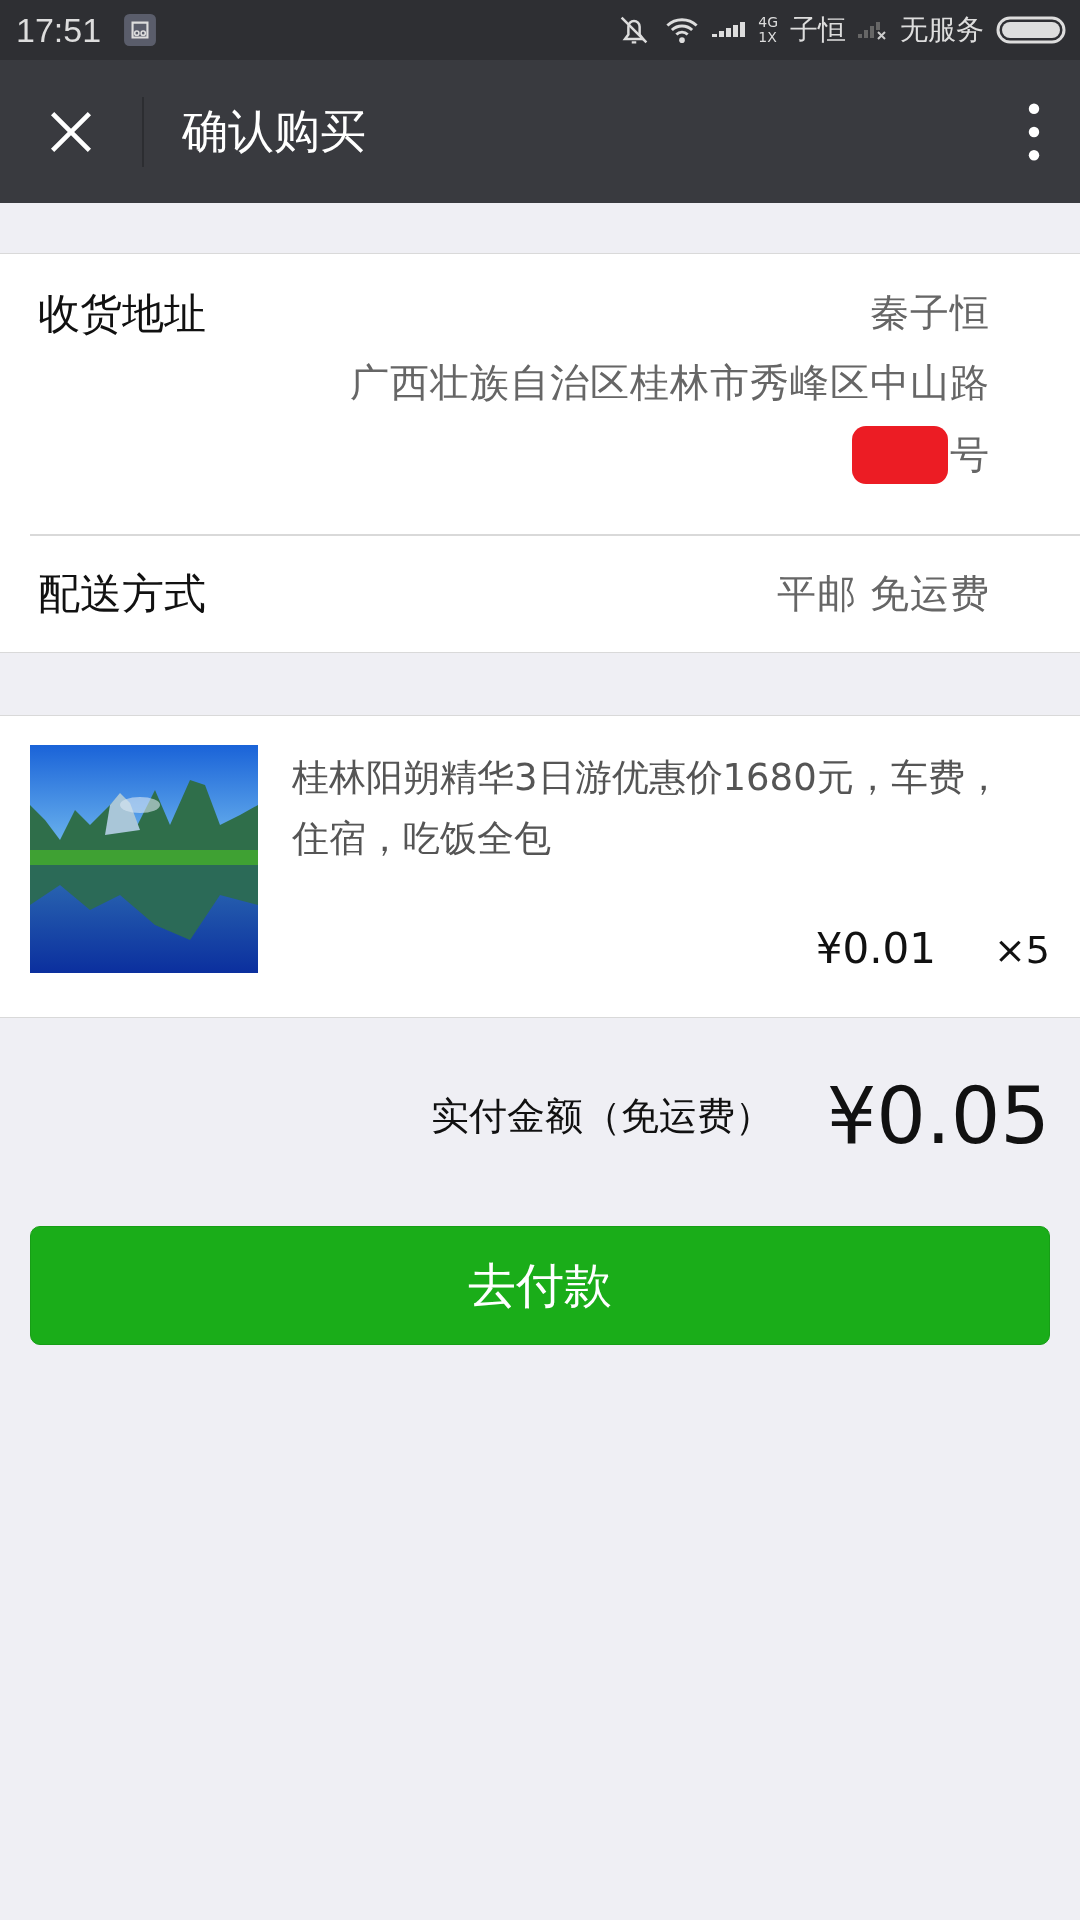 This screenshot has width=1080, height=1920. I want to click on delivery-row: 配送方式 平邮 免运费, so click(540, 594).